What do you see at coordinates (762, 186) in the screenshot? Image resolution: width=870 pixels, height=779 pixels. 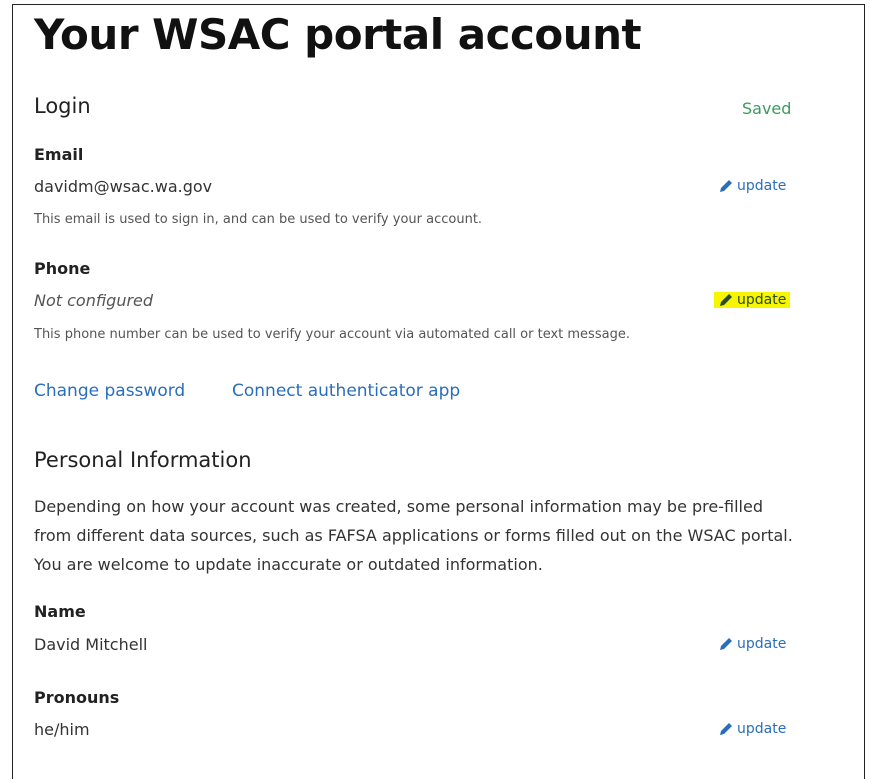 I see `email-update-label: update` at bounding box center [762, 186].